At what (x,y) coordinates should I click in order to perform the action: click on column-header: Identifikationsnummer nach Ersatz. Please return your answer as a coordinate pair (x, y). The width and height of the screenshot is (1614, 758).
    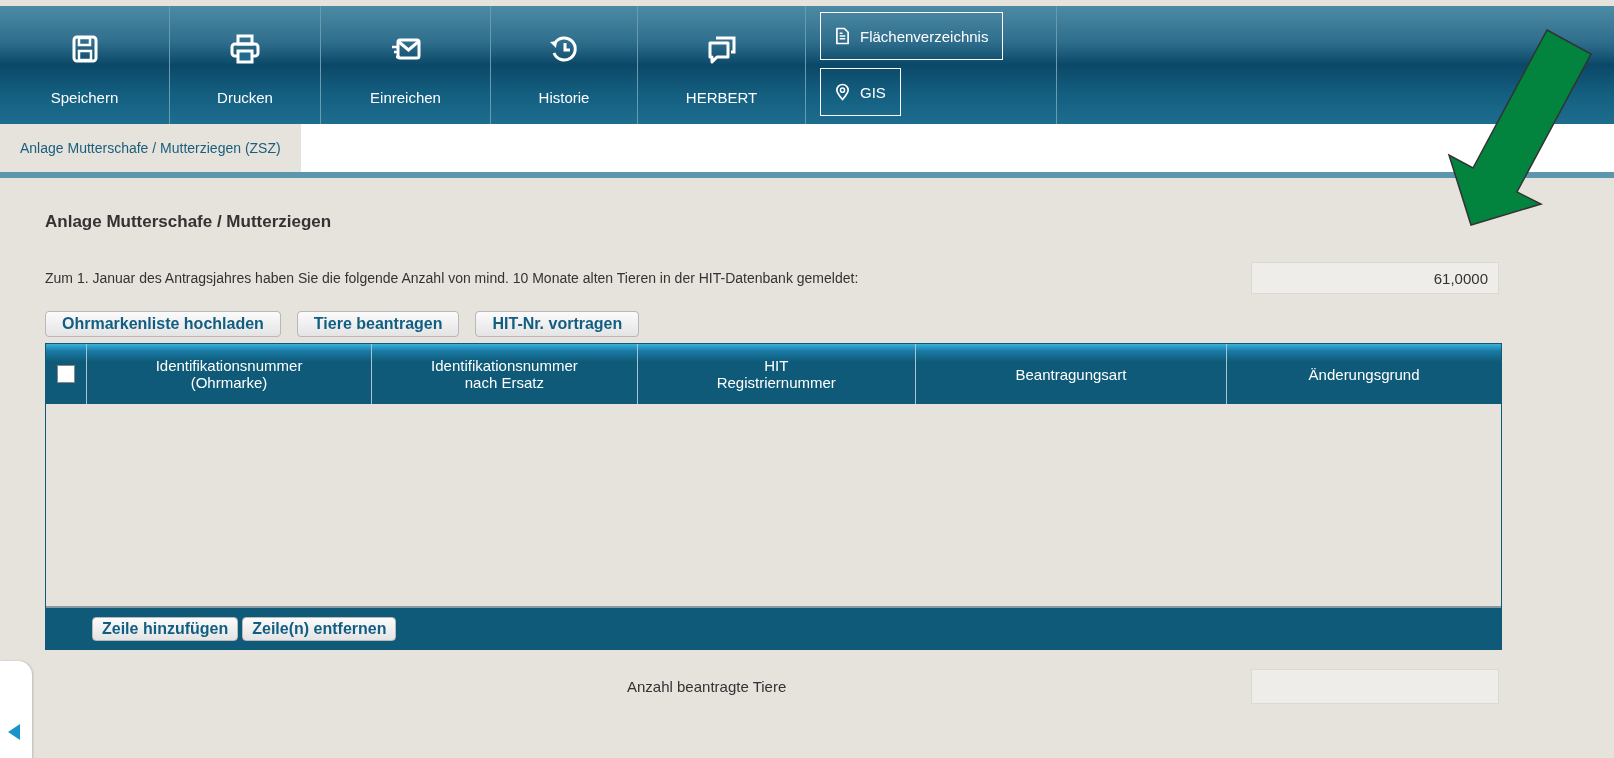
    Looking at the image, I should click on (504, 374).